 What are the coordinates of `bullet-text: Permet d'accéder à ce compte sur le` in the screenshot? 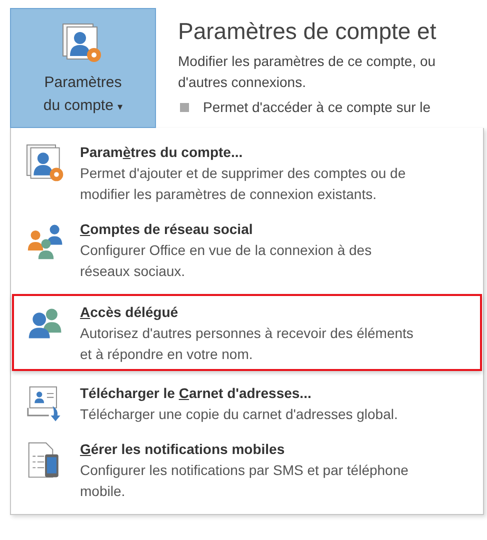 It's located at (317, 107).